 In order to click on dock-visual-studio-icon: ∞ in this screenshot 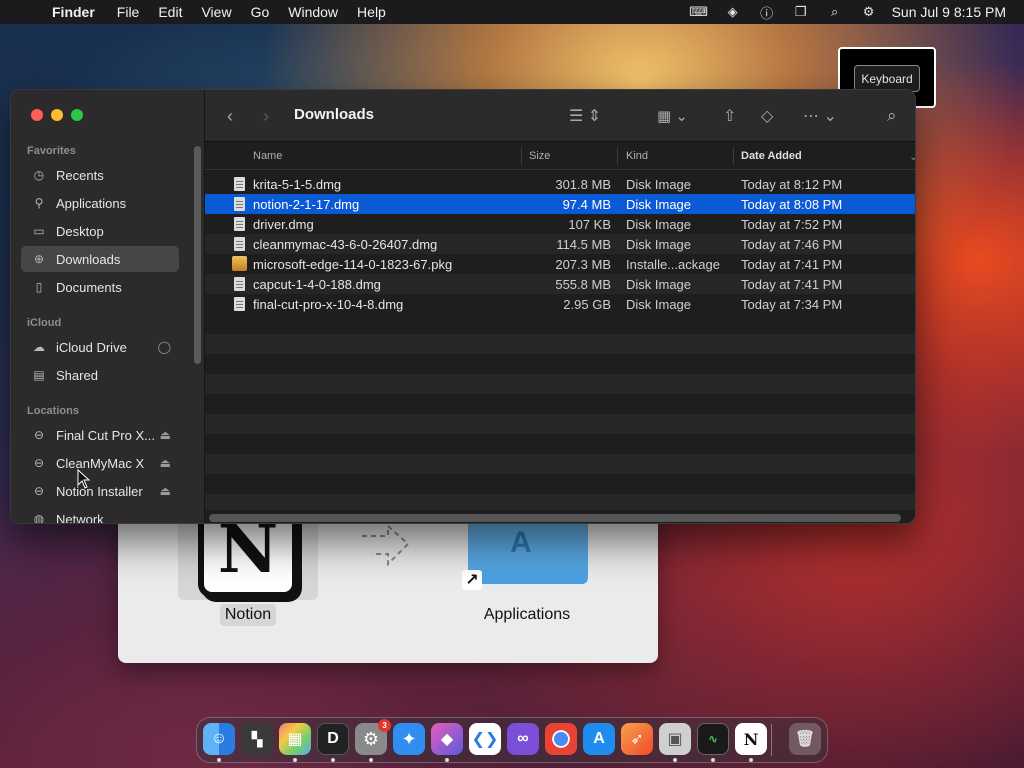, I will do `click(523, 739)`.